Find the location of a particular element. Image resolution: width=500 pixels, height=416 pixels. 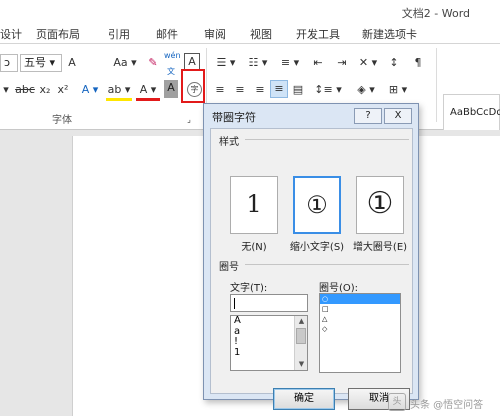

increase-indent-icon: ⇥ is located at coordinates (342, 63).